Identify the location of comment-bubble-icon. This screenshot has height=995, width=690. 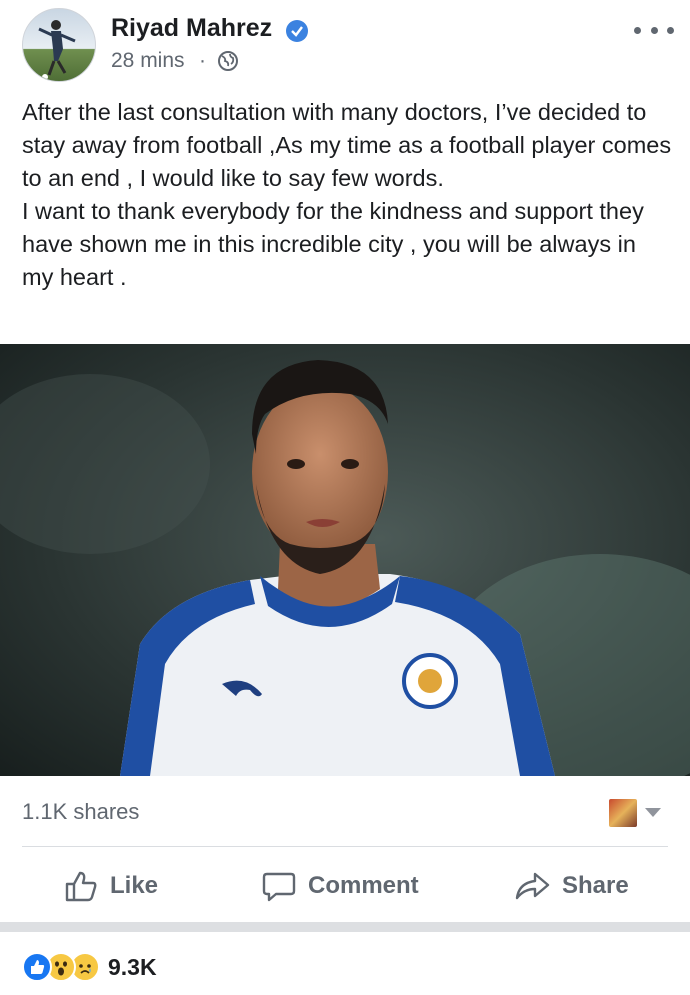
(279, 887).